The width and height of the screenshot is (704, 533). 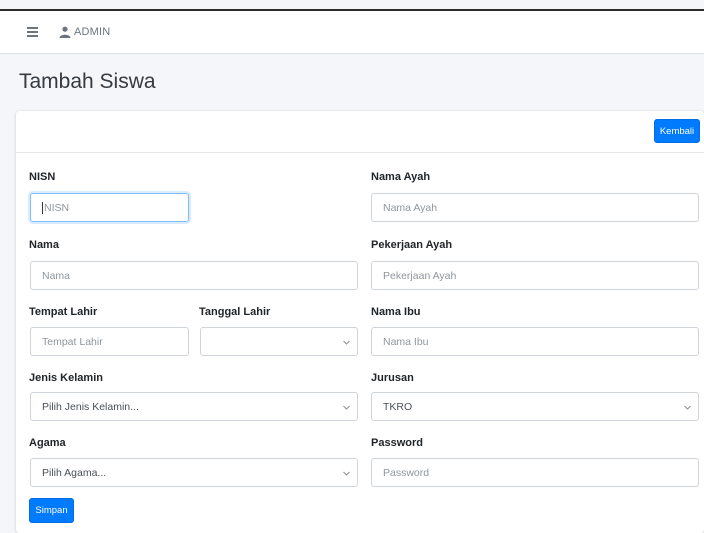 What do you see at coordinates (398, 406) in the screenshot?
I see `jurusan-value: TKRO` at bounding box center [398, 406].